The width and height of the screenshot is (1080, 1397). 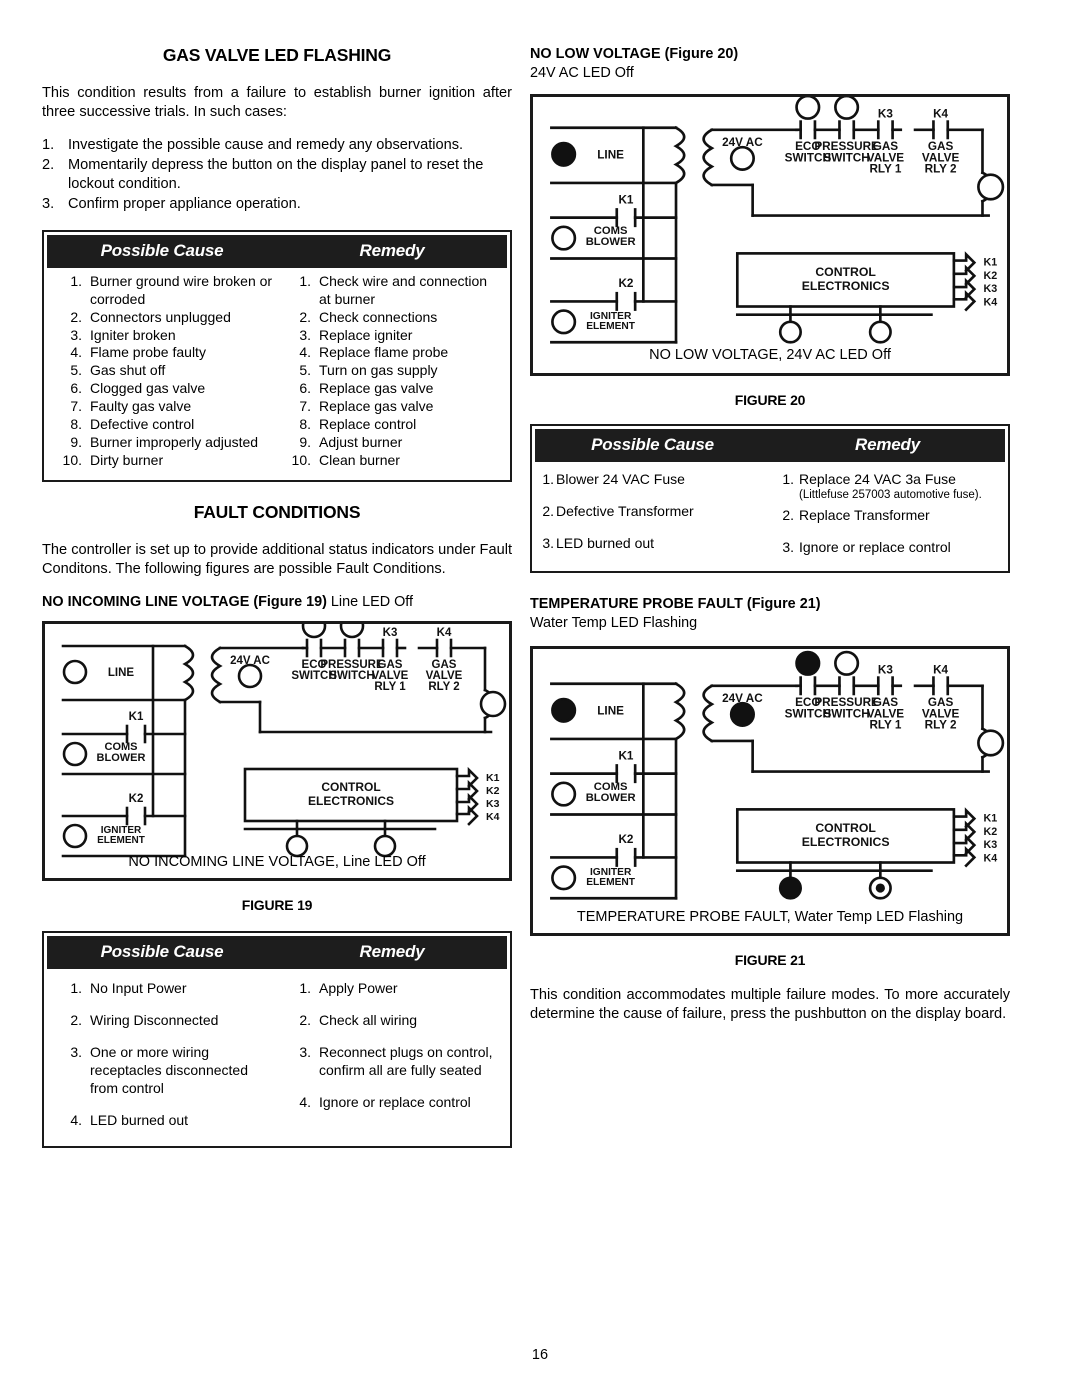 What do you see at coordinates (128, 370) in the screenshot?
I see `row-text: Gas shut off` at bounding box center [128, 370].